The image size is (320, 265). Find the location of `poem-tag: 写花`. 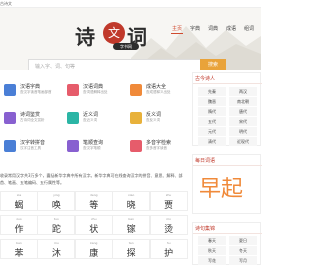

poem-tag: 写花 is located at coordinates (212, 260).